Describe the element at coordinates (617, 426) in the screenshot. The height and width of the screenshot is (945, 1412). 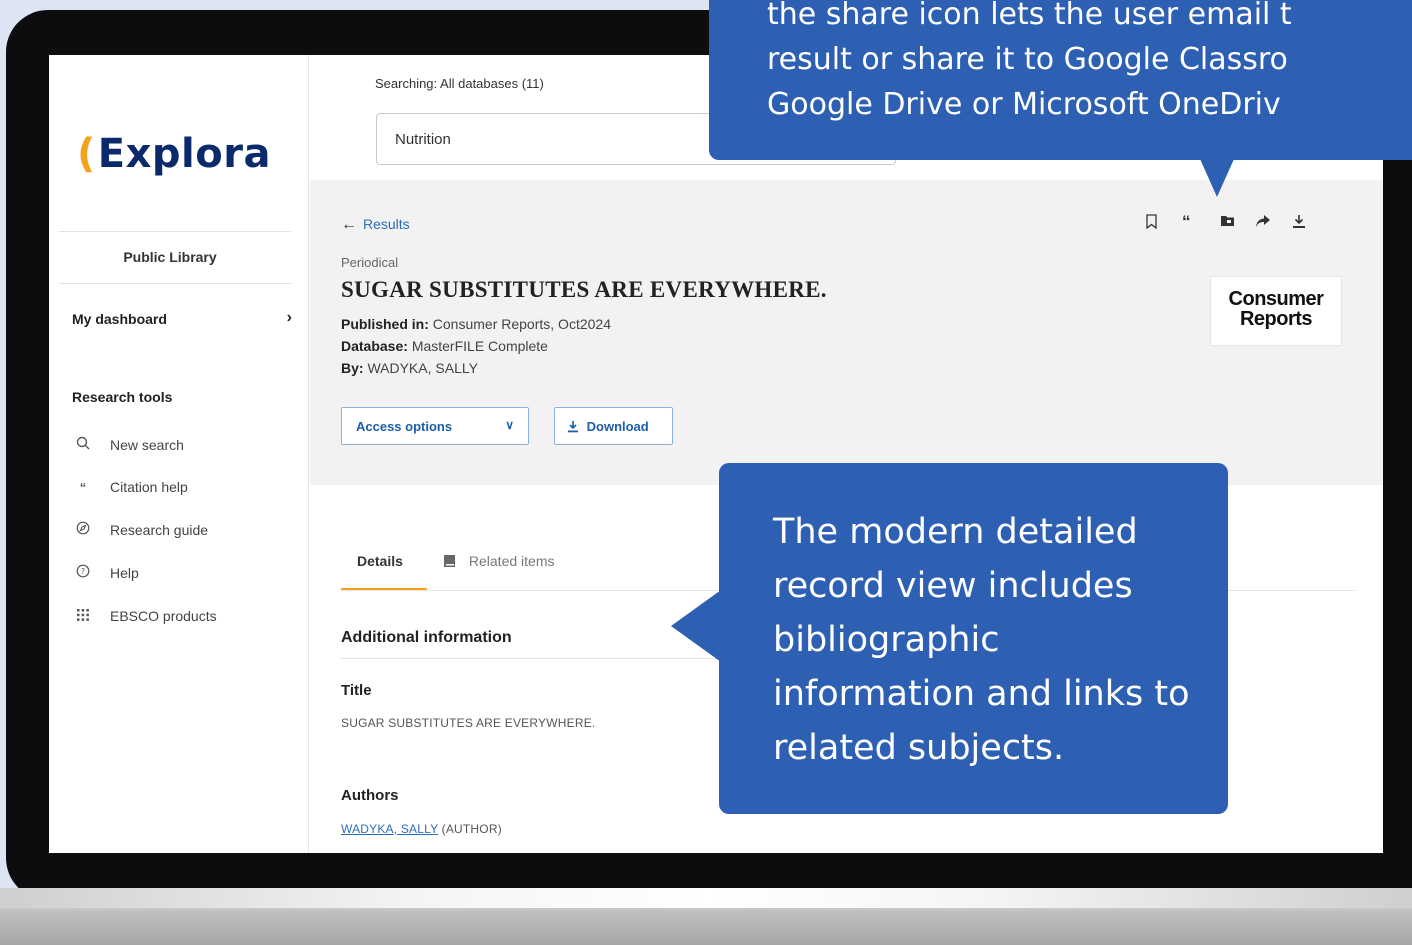
I see `download-label: Download` at that location.